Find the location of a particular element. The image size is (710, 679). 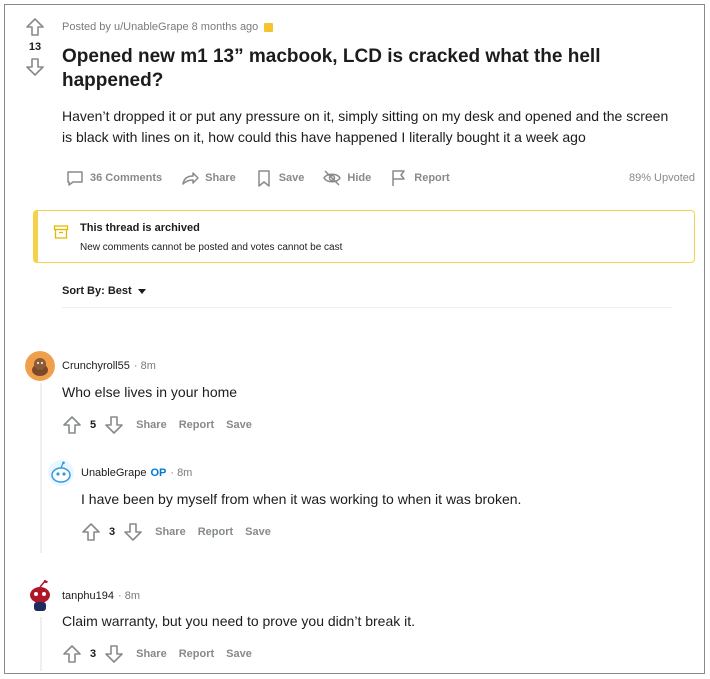

divider is located at coordinates (367, 307).